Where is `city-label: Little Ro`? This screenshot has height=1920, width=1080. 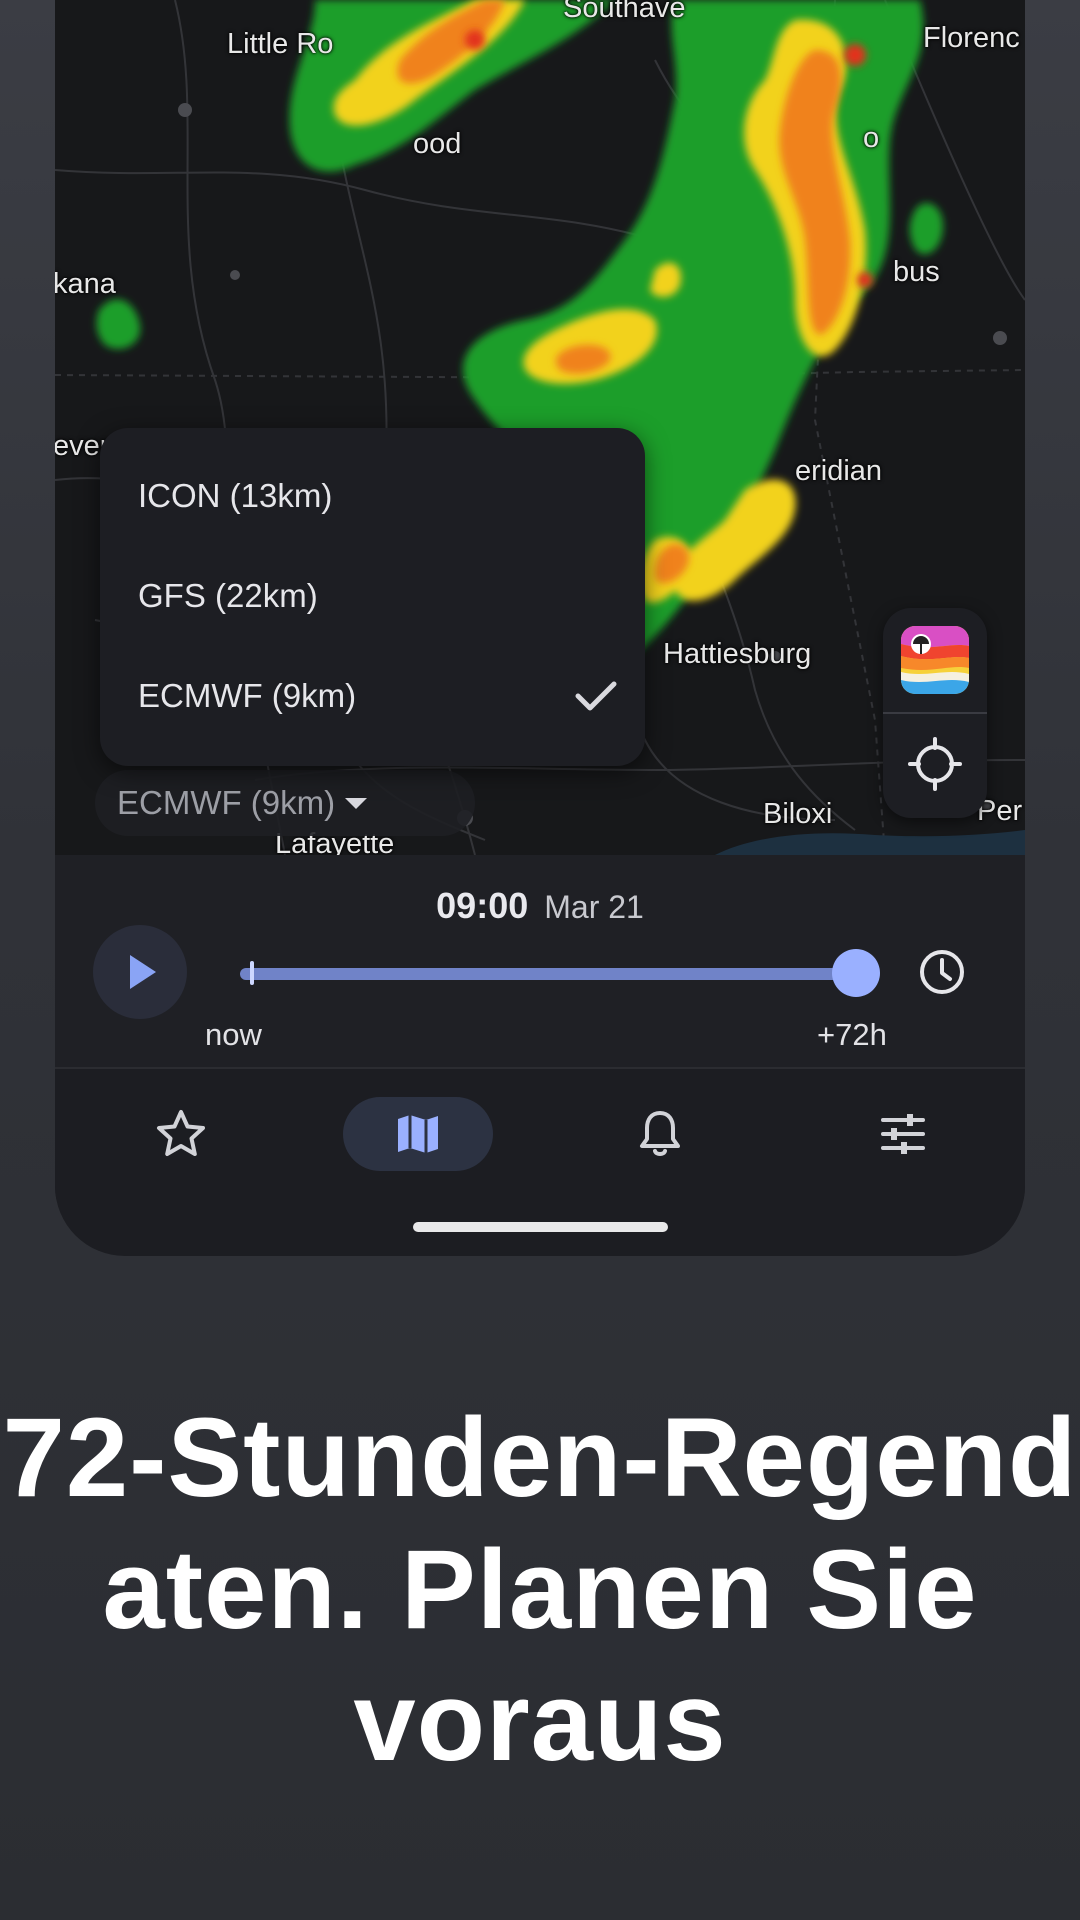 city-label: Little Ro is located at coordinates (280, 44).